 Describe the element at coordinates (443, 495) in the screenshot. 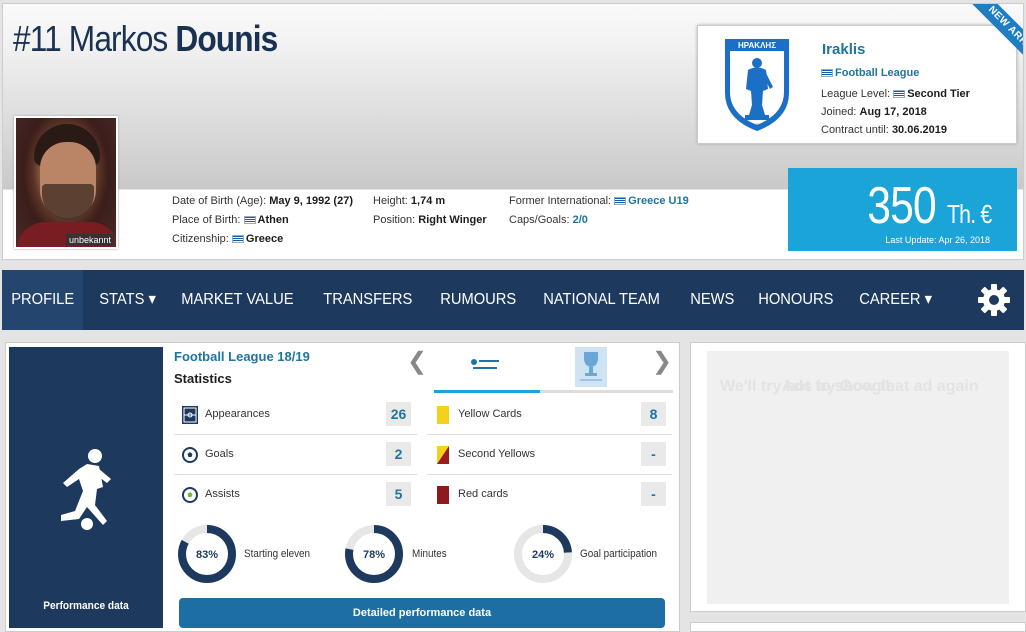

I see `red-card-icon` at that location.